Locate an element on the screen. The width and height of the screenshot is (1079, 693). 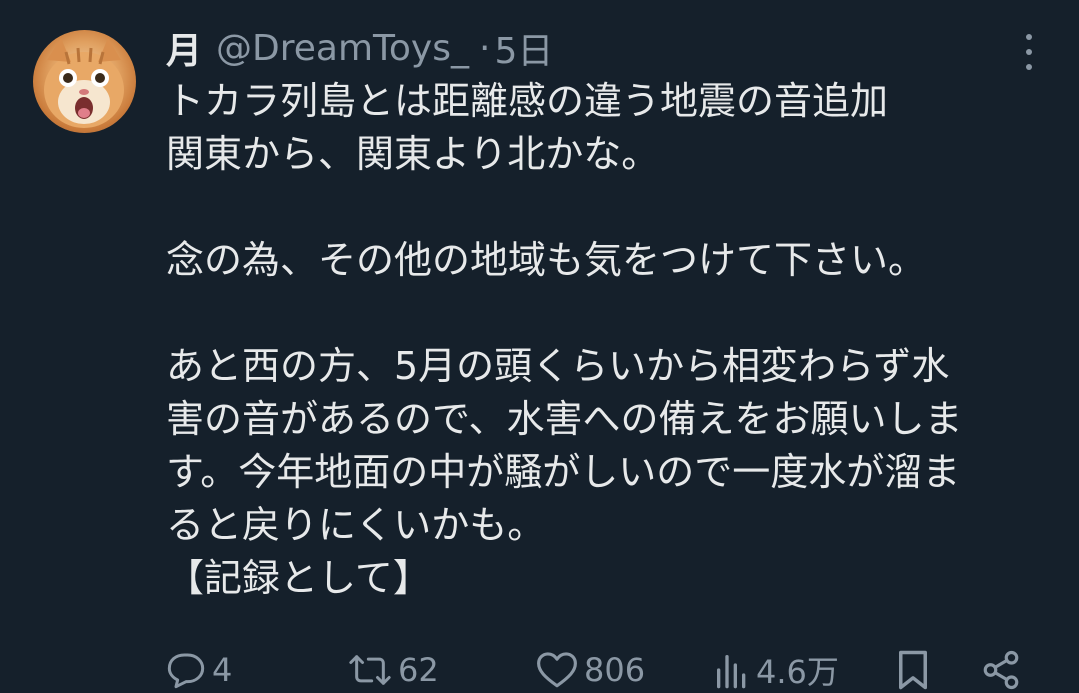
tweet-text-line: 念の為、その他の地域も気をつけて下さい。 is located at coordinates (546, 260).